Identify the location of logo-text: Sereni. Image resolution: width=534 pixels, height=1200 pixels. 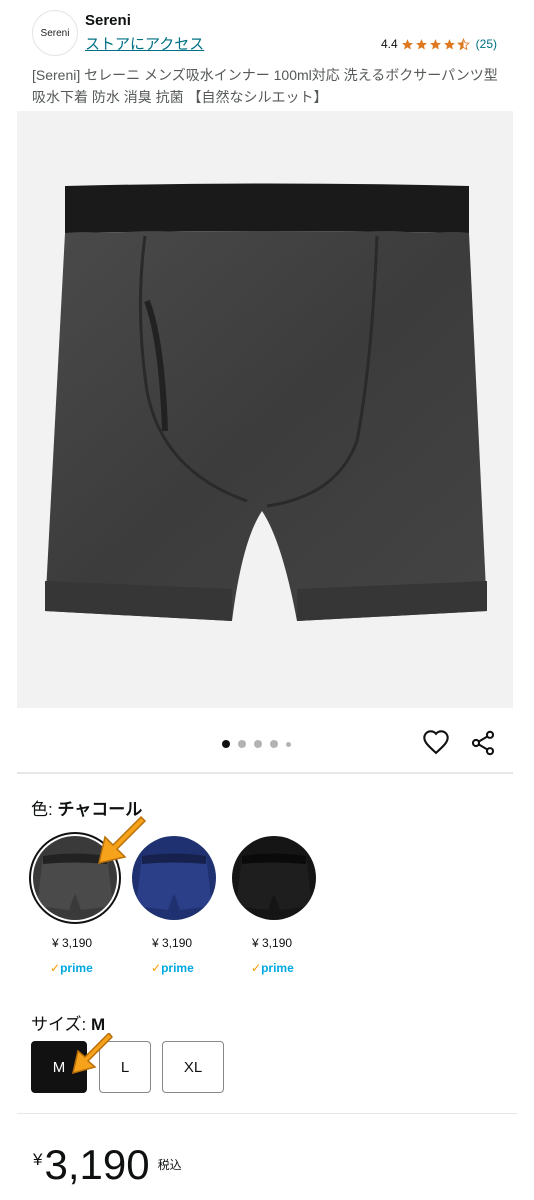
(55, 33).